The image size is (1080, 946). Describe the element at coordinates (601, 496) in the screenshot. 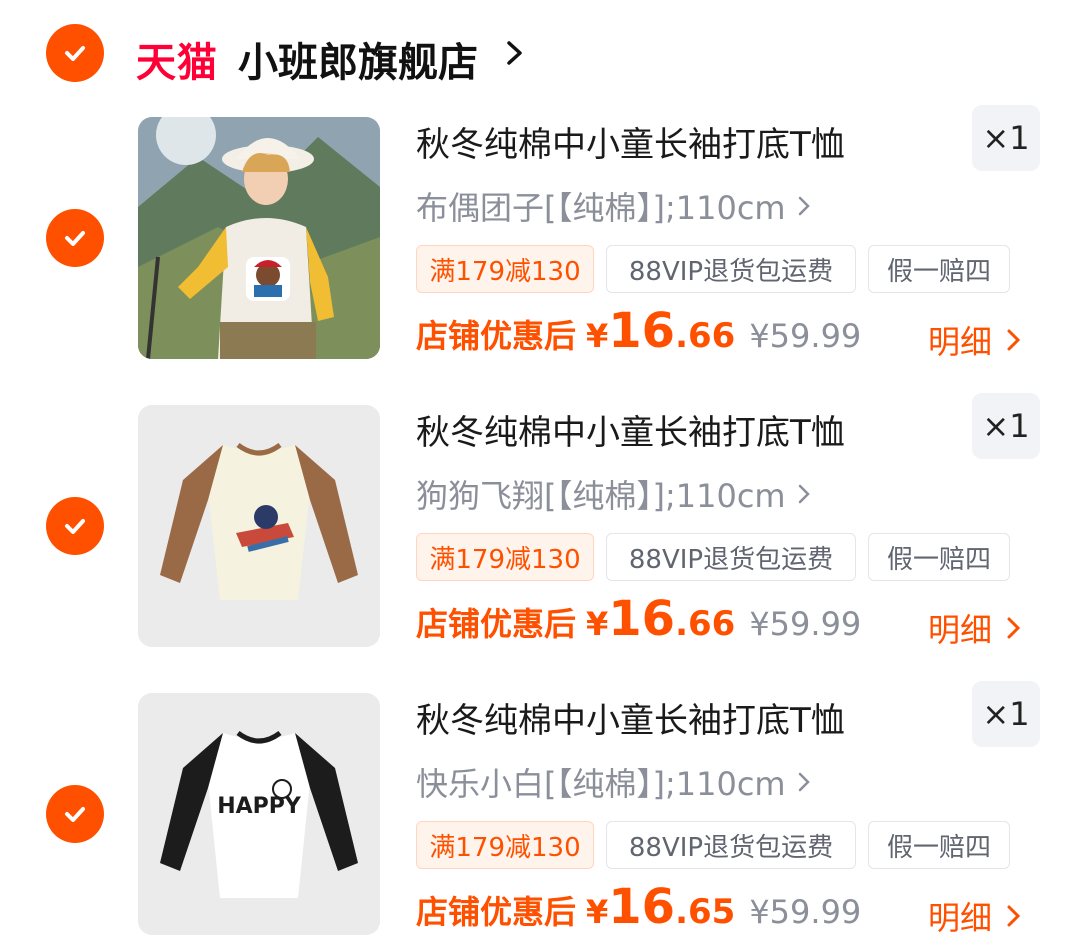

I see `sku-label: 狗狗飞翔[【纯棉】];110cm` at that location.